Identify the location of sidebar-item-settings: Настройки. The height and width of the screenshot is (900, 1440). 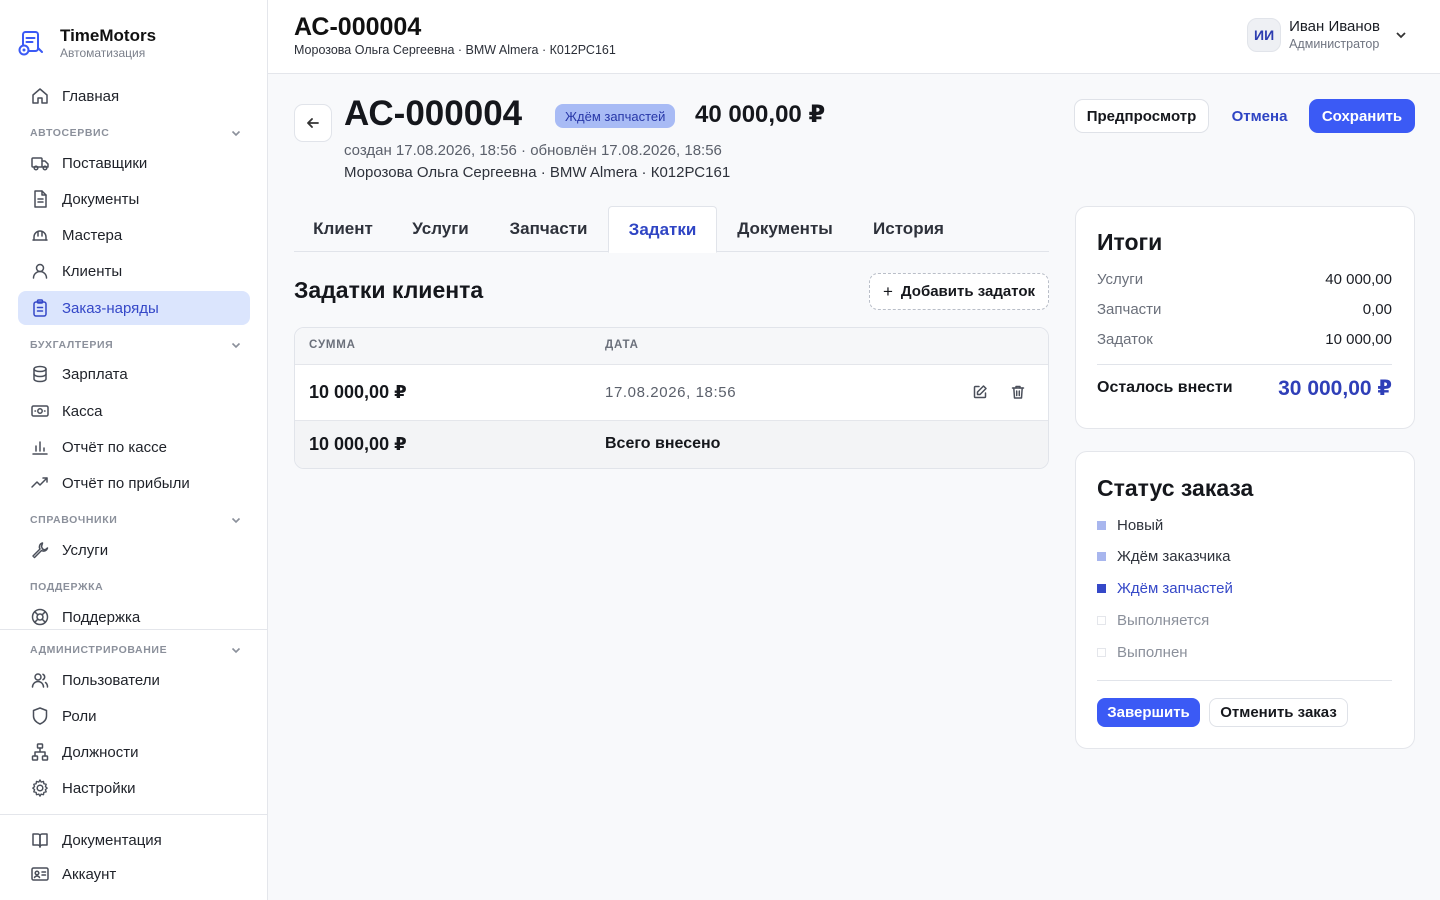
(134, 788).